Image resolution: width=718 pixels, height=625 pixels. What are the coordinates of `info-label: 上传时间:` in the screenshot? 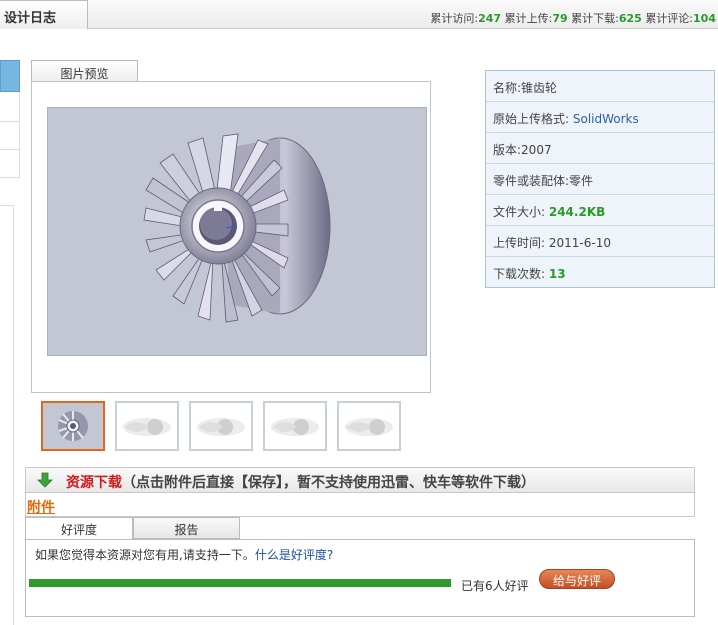 It's located at (521, 243).